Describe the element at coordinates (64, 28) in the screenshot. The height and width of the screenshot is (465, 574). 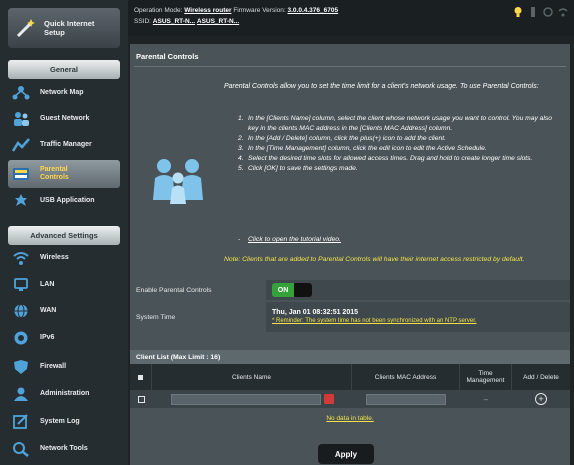
I see `quick-internet-setup-button: Quick Internet Setup` at that location.